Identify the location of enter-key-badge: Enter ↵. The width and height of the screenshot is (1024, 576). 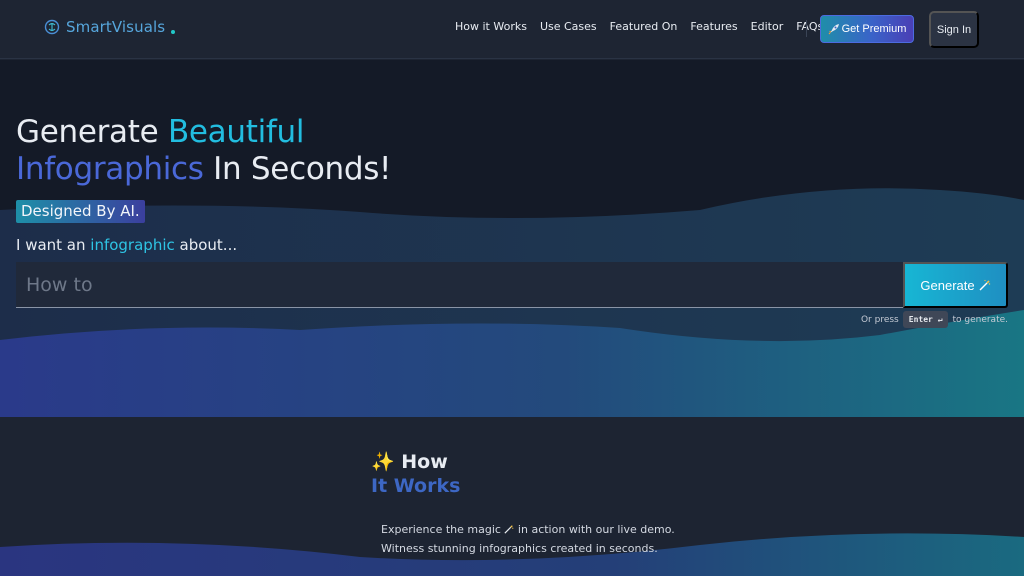
(925, 319).